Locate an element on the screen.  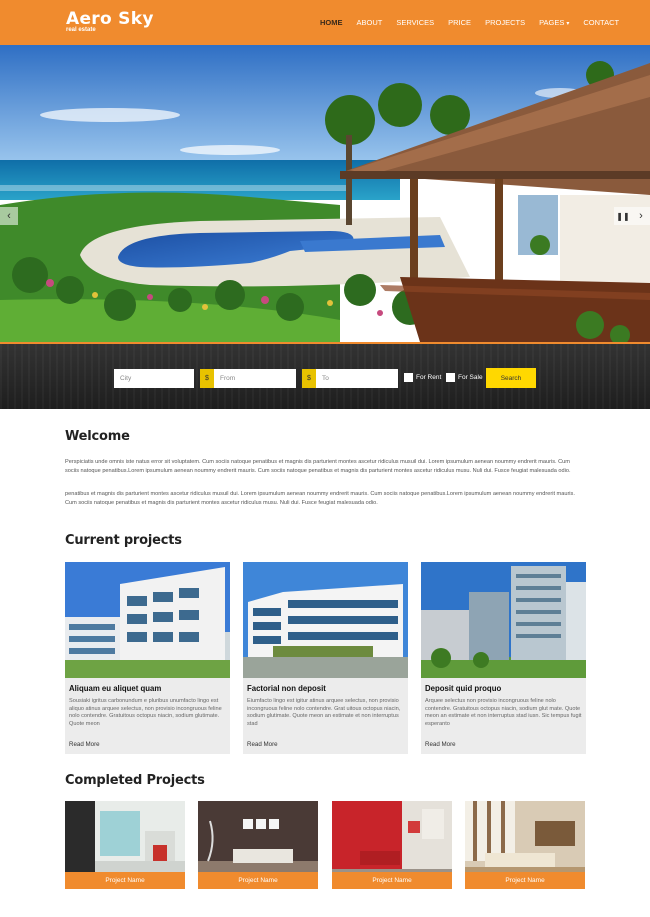
nav-price: PRICE is located at coordinates (459, 22).